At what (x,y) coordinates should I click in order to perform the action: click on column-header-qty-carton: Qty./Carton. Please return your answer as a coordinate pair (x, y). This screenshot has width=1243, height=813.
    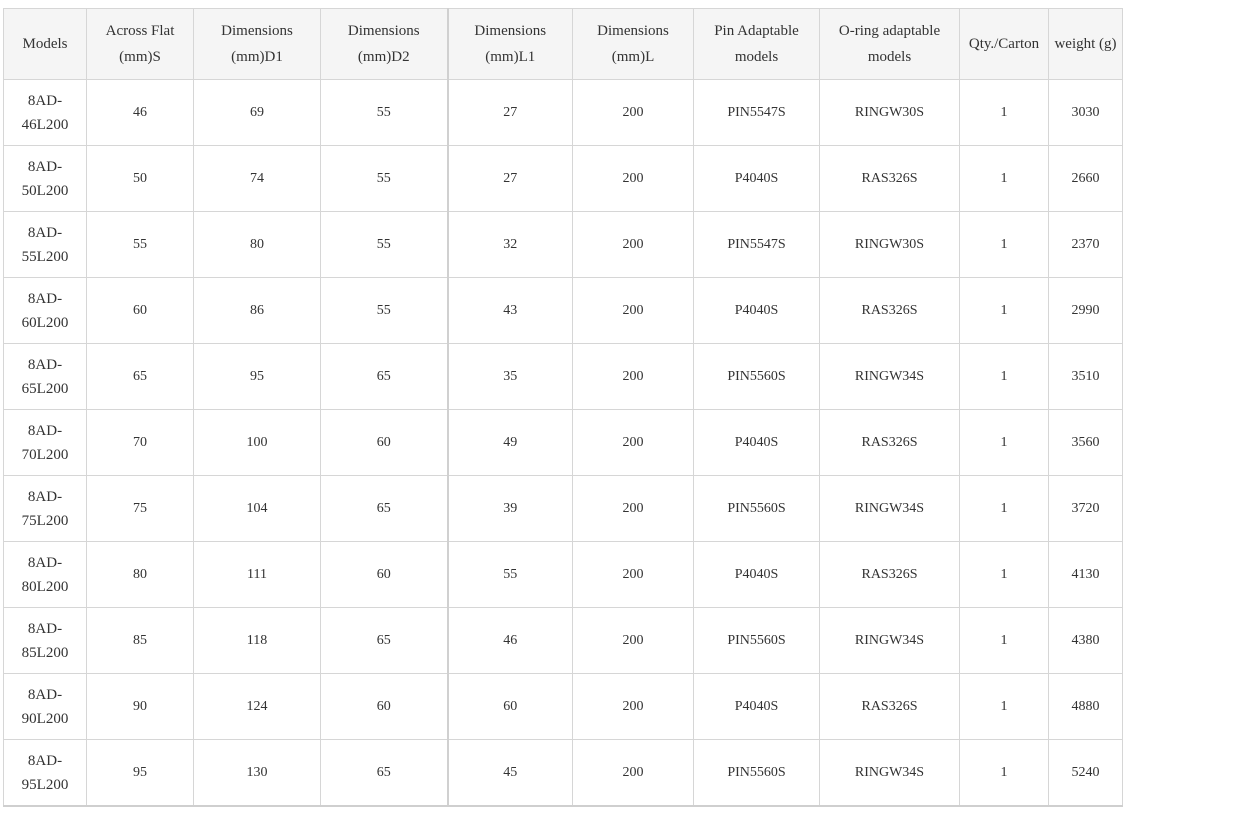
    Looking at the image, I should click on (1004, 44).